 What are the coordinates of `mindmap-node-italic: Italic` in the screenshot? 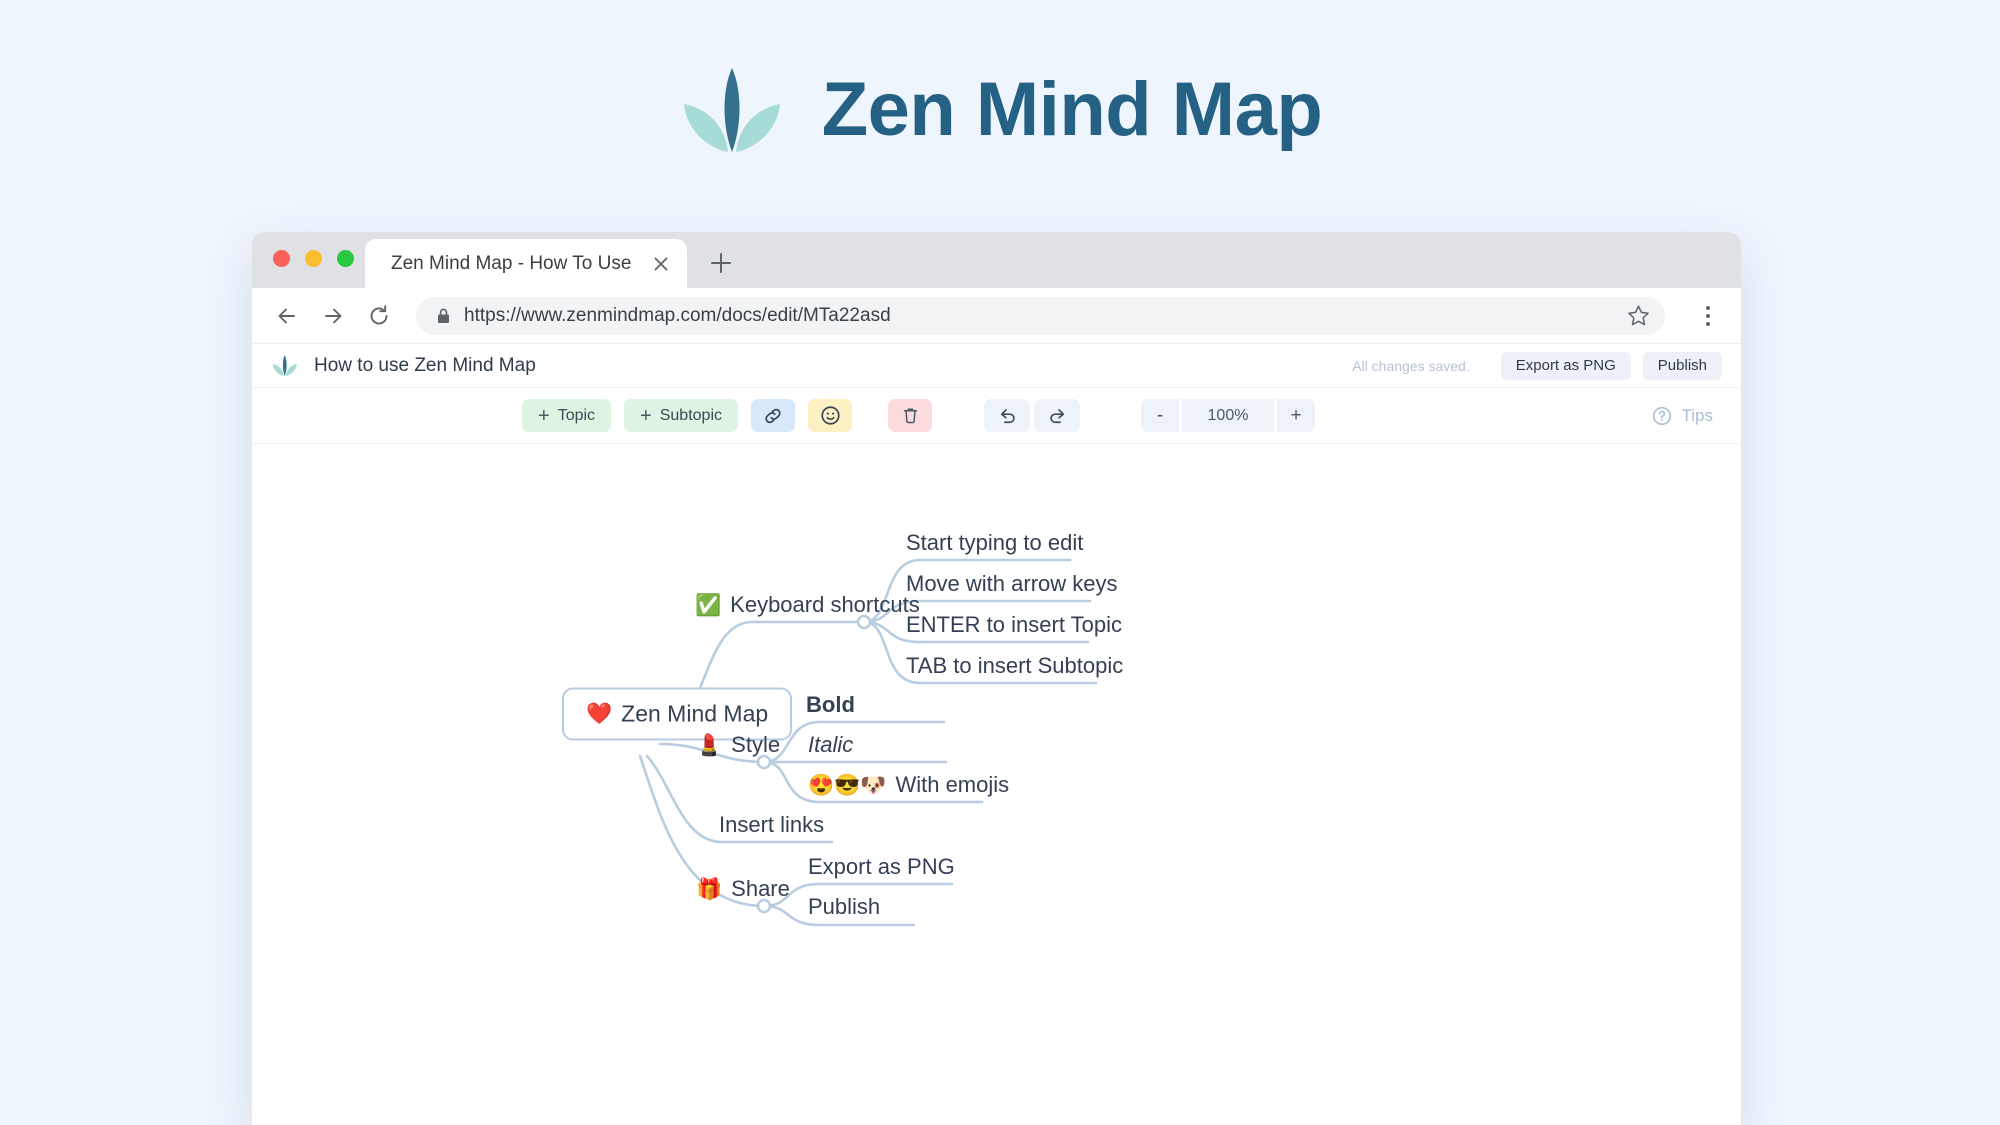 It's located at (830, 745).